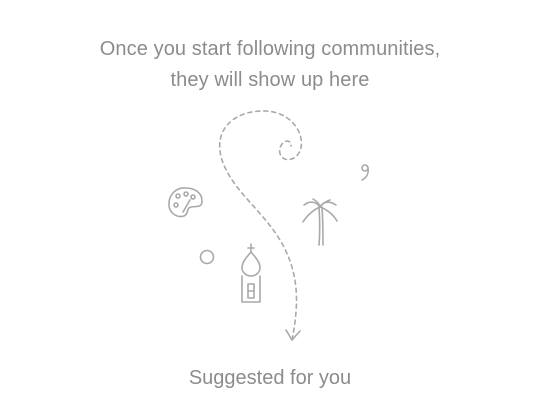 This screenshot has width=540, height=420. Describe the element at coordinates (365, 172) in the screenshot. I see `comma-icon` at that location.